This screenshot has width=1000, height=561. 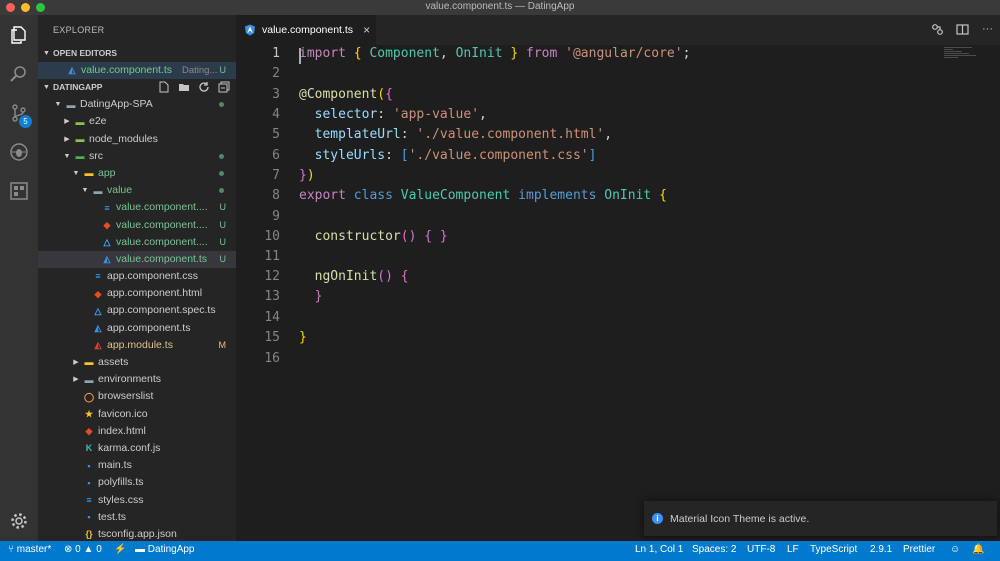 What do you see at coordinates (204, 87) in the screenshot?
I see `refresh-icon` at bounding box center [204, 87].